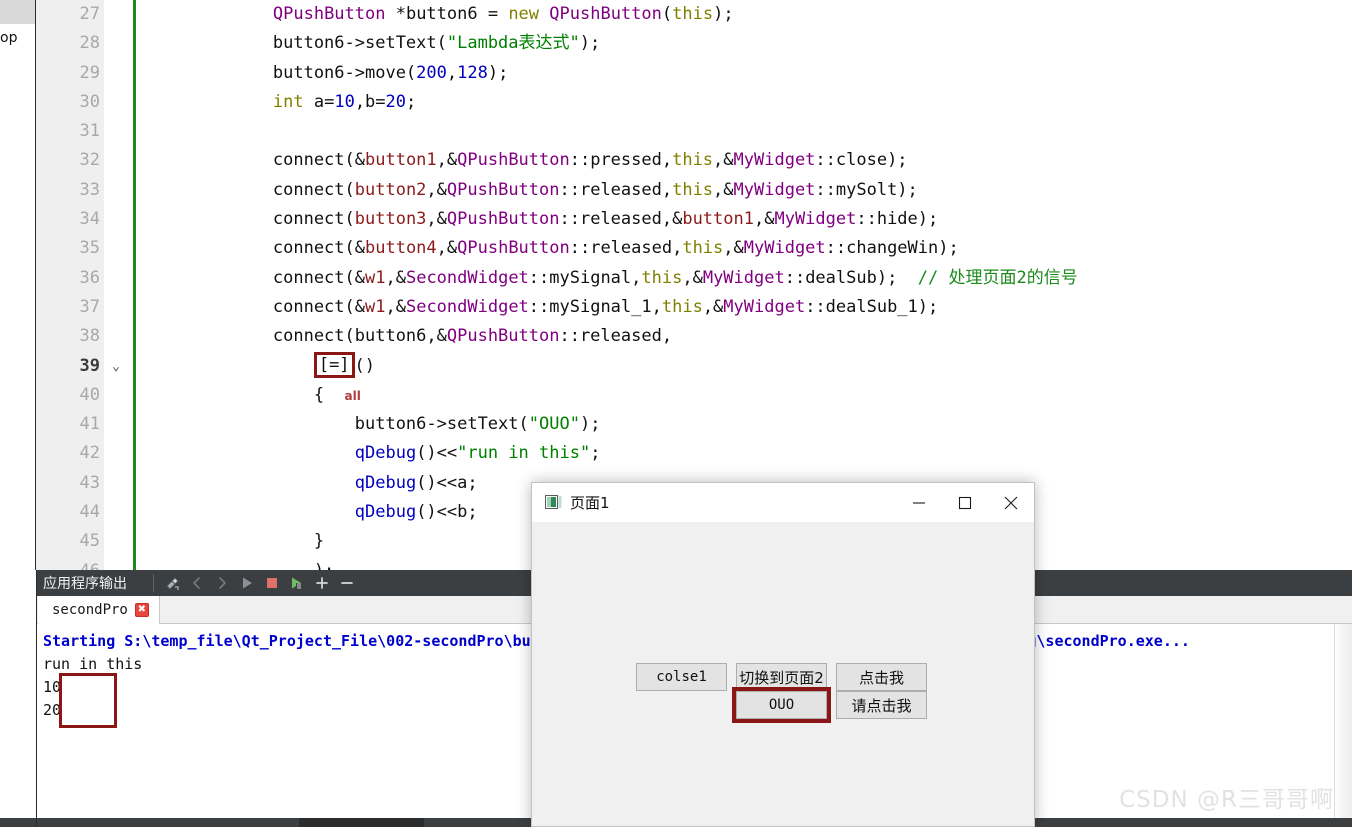  Describe the element at coordinates (385, 512) in the screenshot. I see `code-token: qDebug` at that location.